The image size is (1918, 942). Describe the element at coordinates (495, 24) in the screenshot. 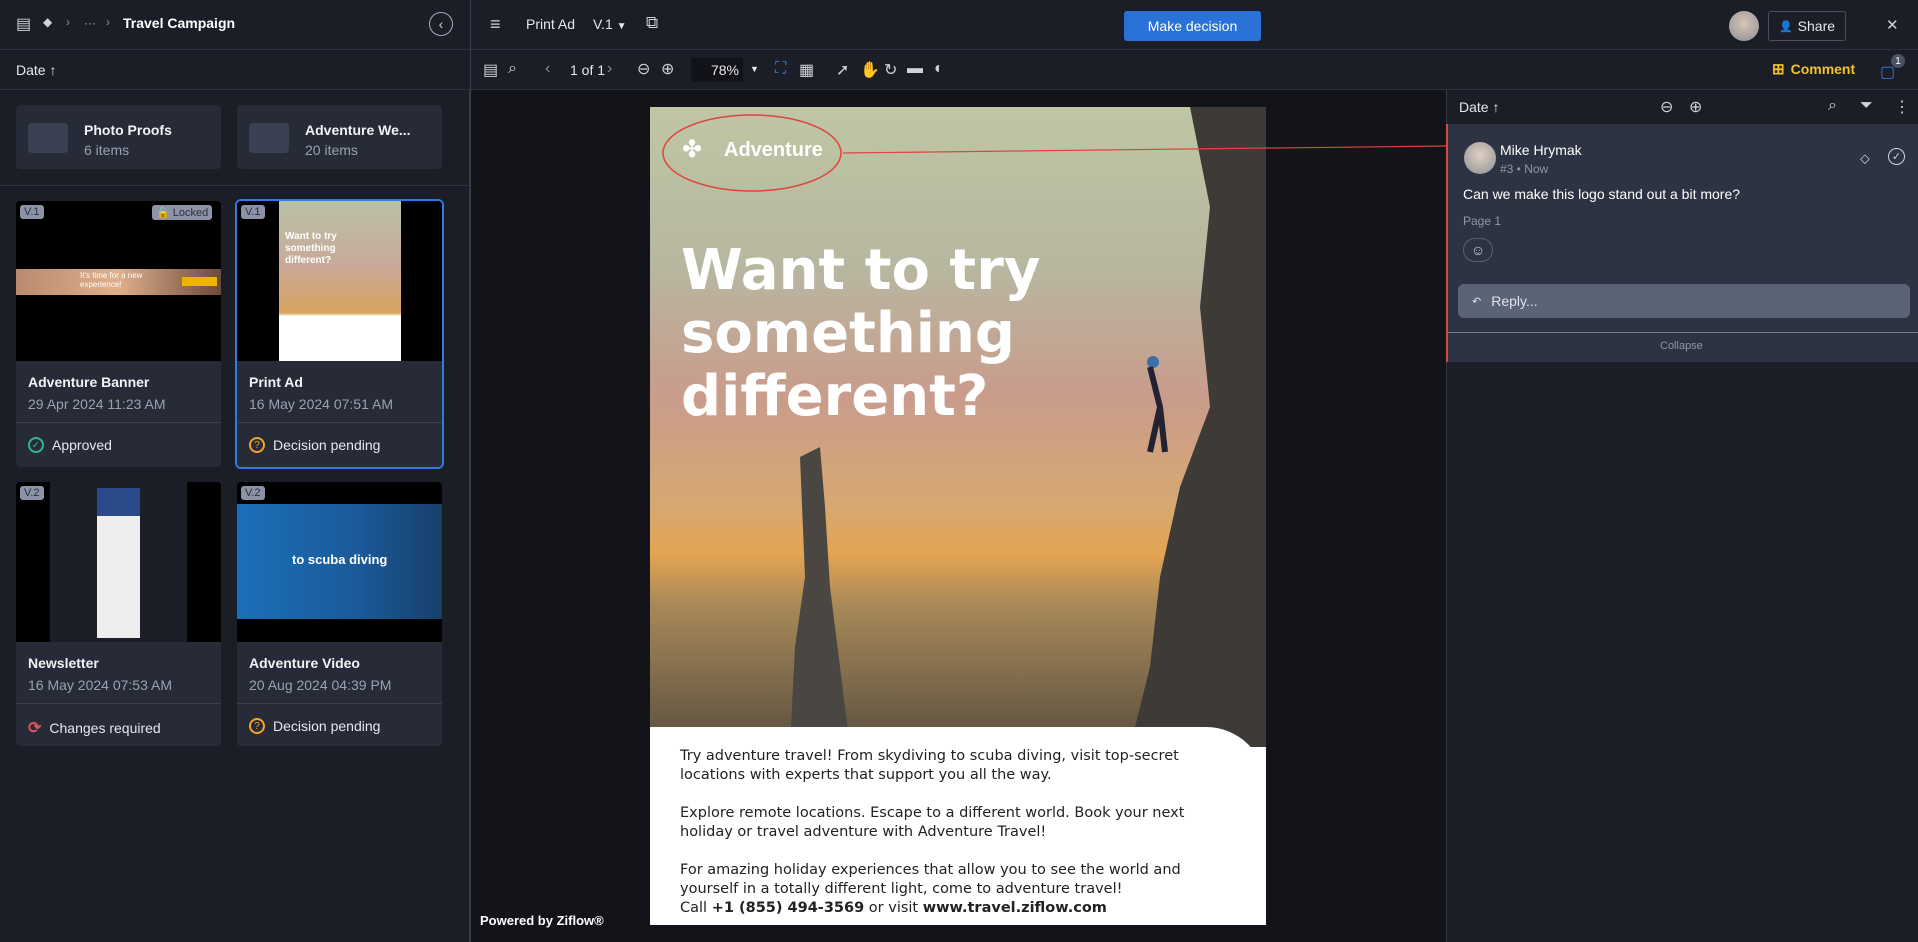

I see `menu-icon: ≡` at that location.